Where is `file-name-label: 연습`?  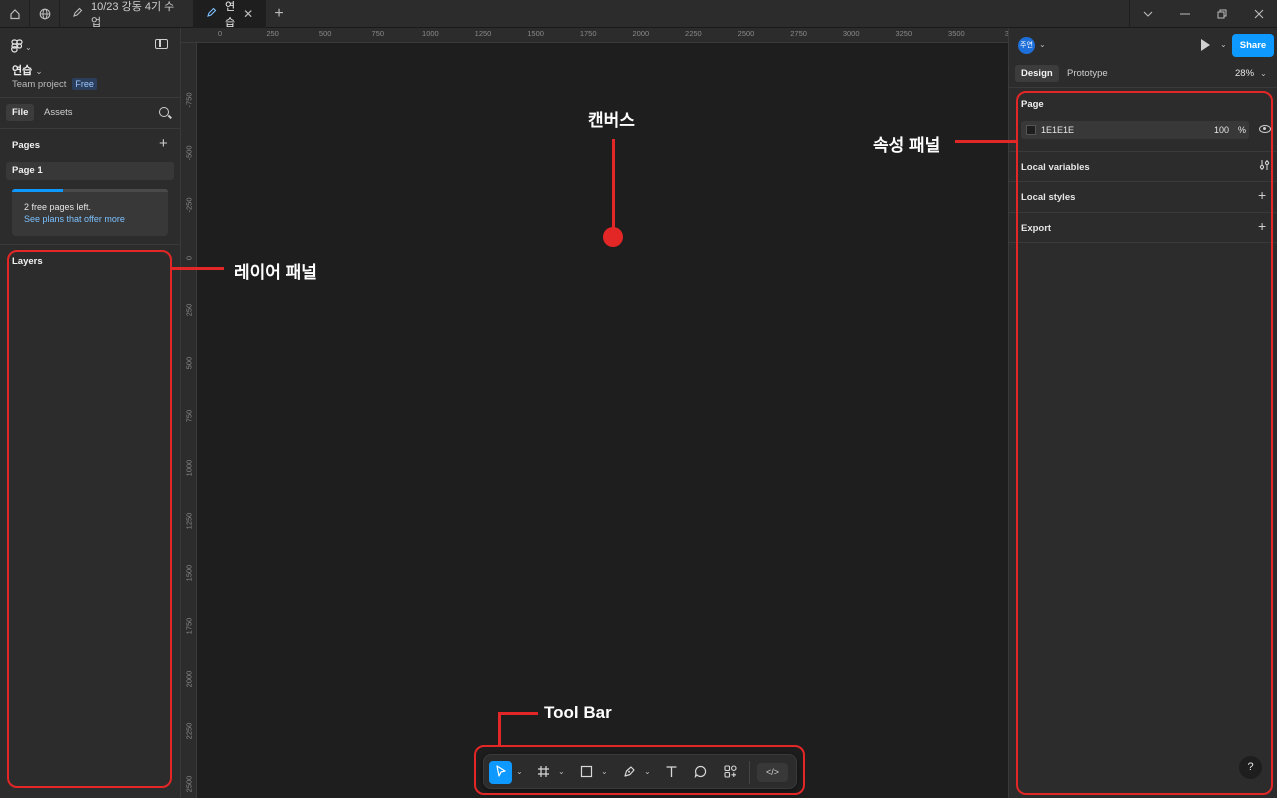 file-name-label: 연습 is located at coordinates (22, 71).